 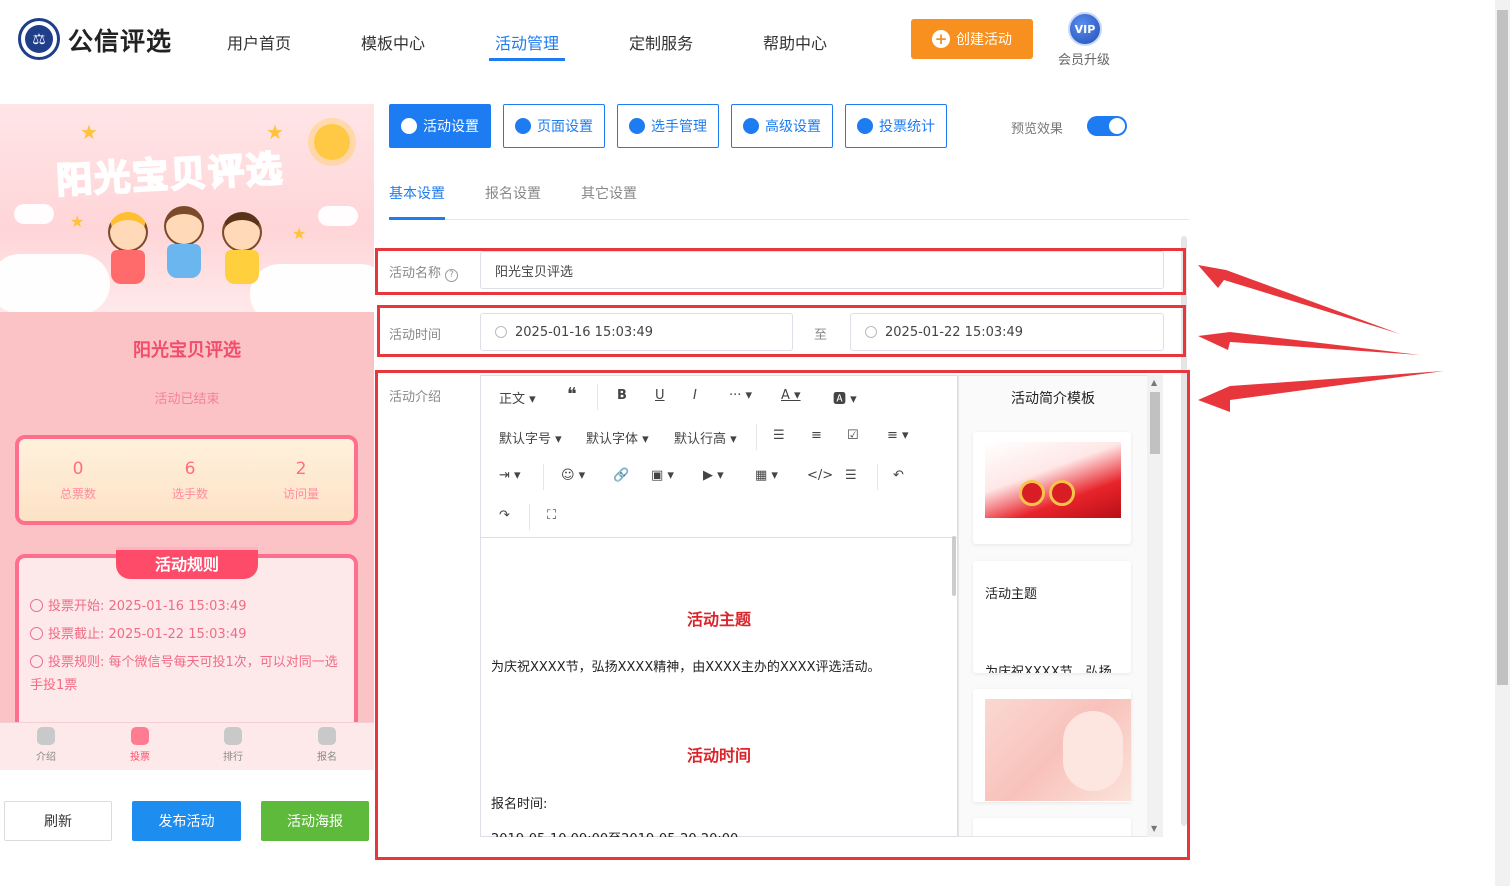 I want to click on subtab-other: 其它设置, so click(x=609, y=193).